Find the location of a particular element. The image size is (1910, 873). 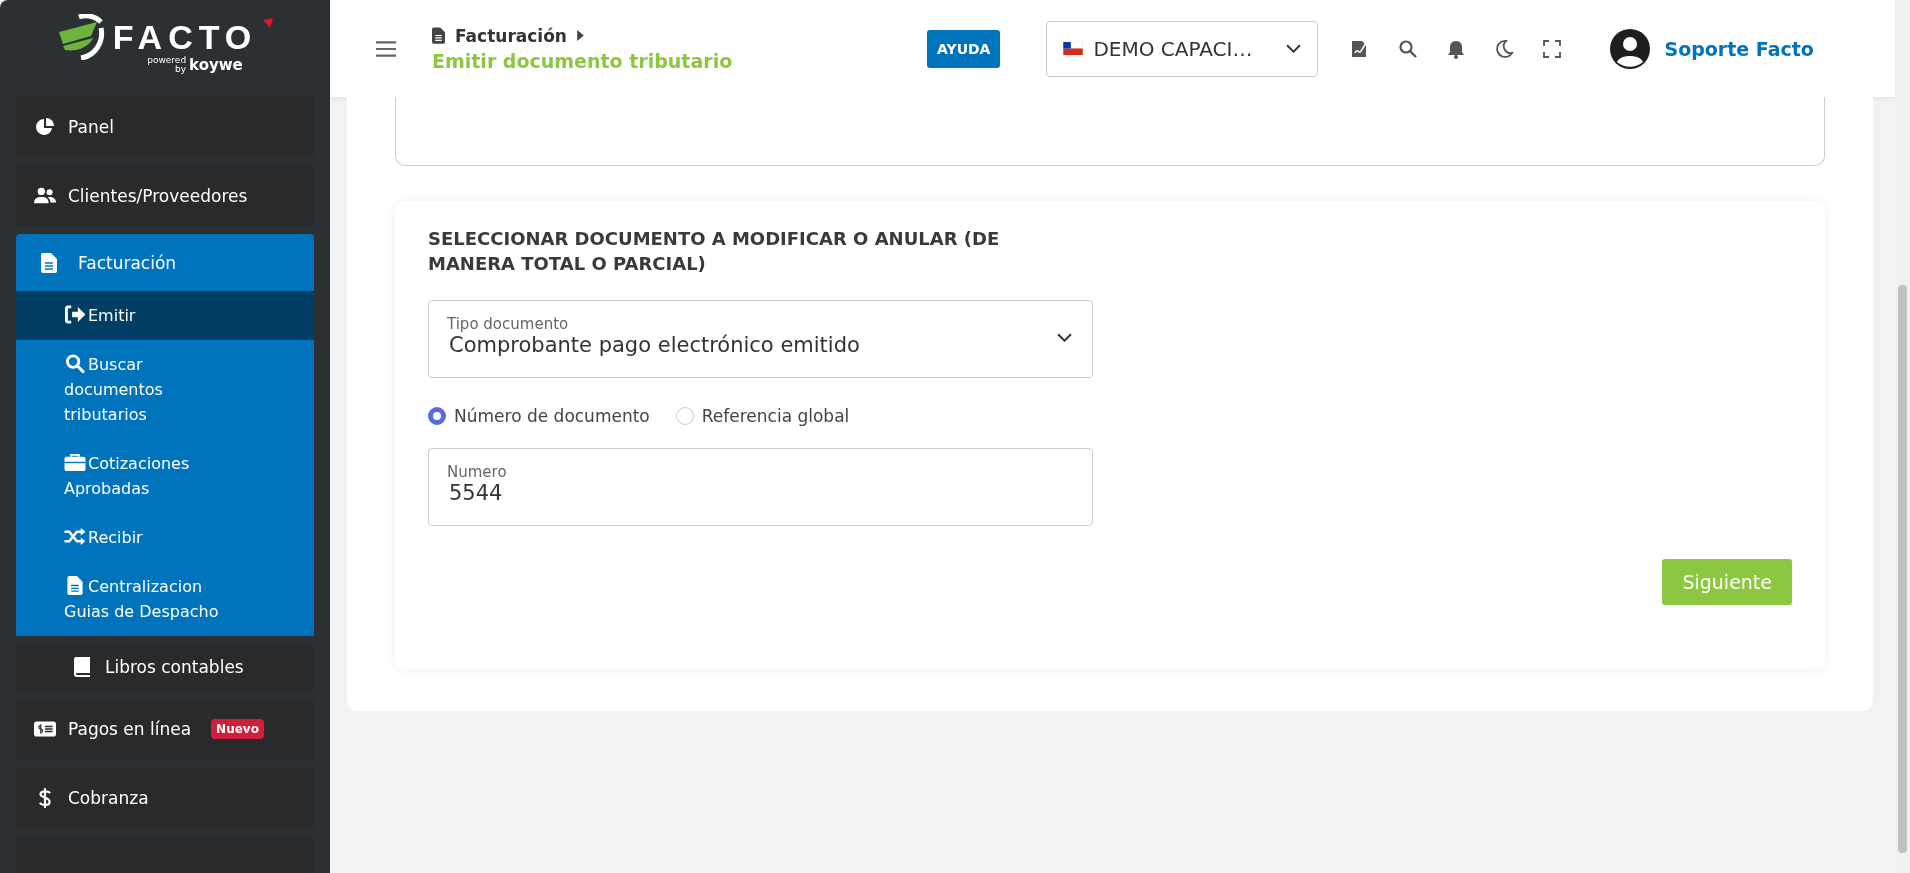

sidebar-item-label: Pagos en línea is located at coordinates (130, 729).